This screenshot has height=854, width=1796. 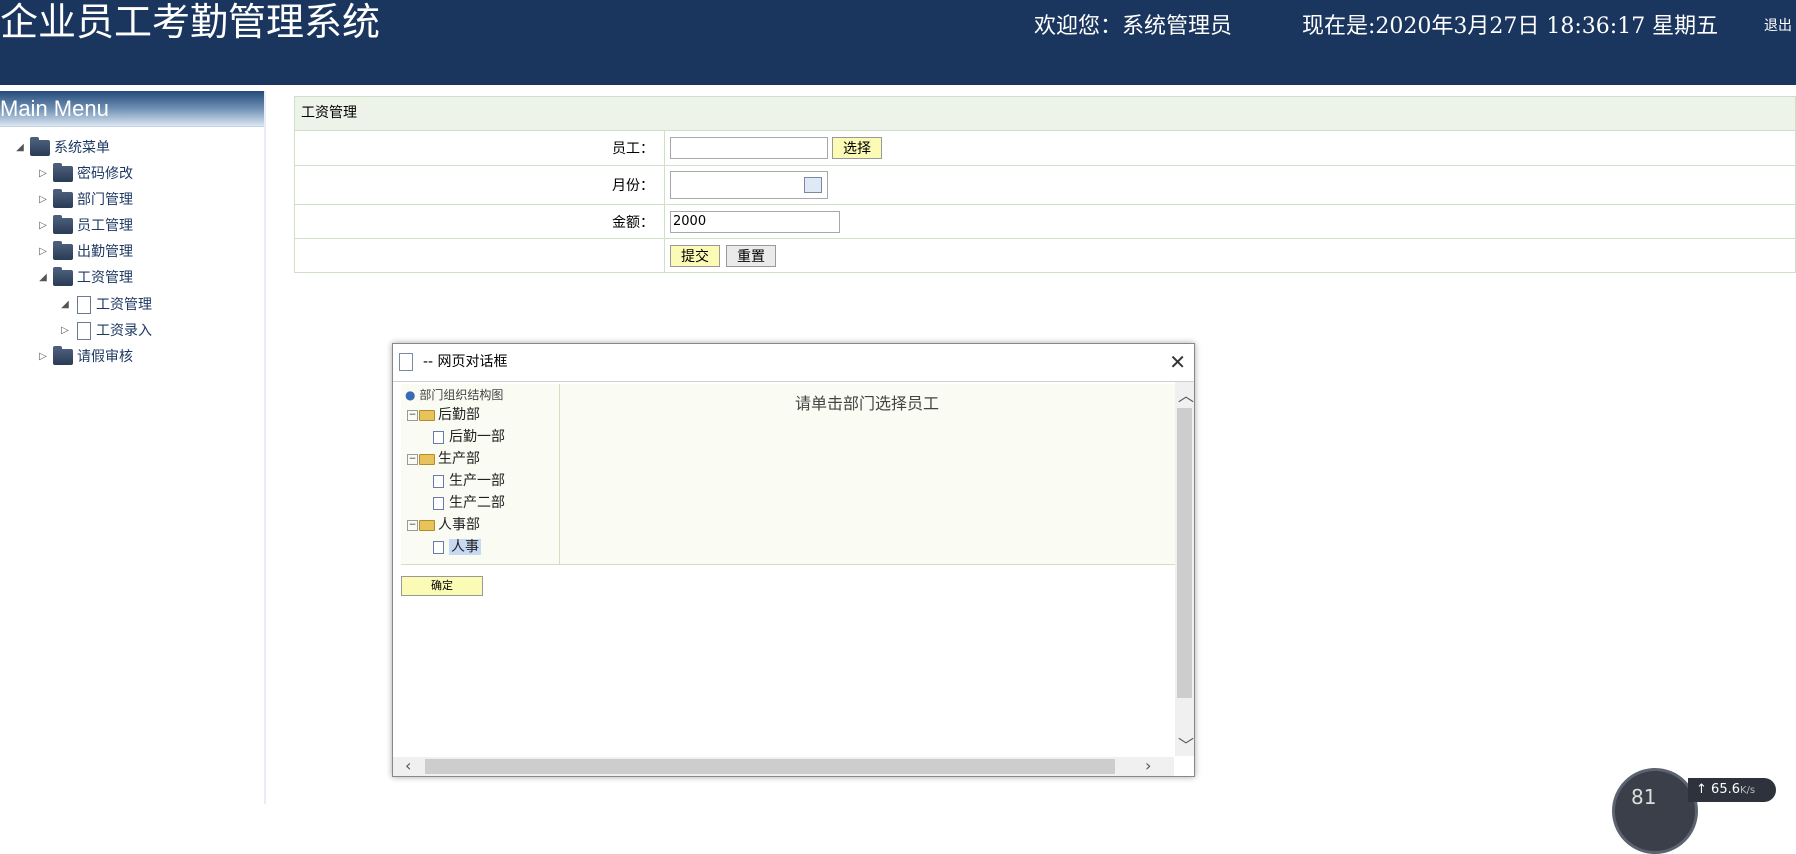 What do you see at coordinates (866, 403) in the screenshot?
I see `hint-text: 请单击部门选择员工` at bounding box center [866, 403].